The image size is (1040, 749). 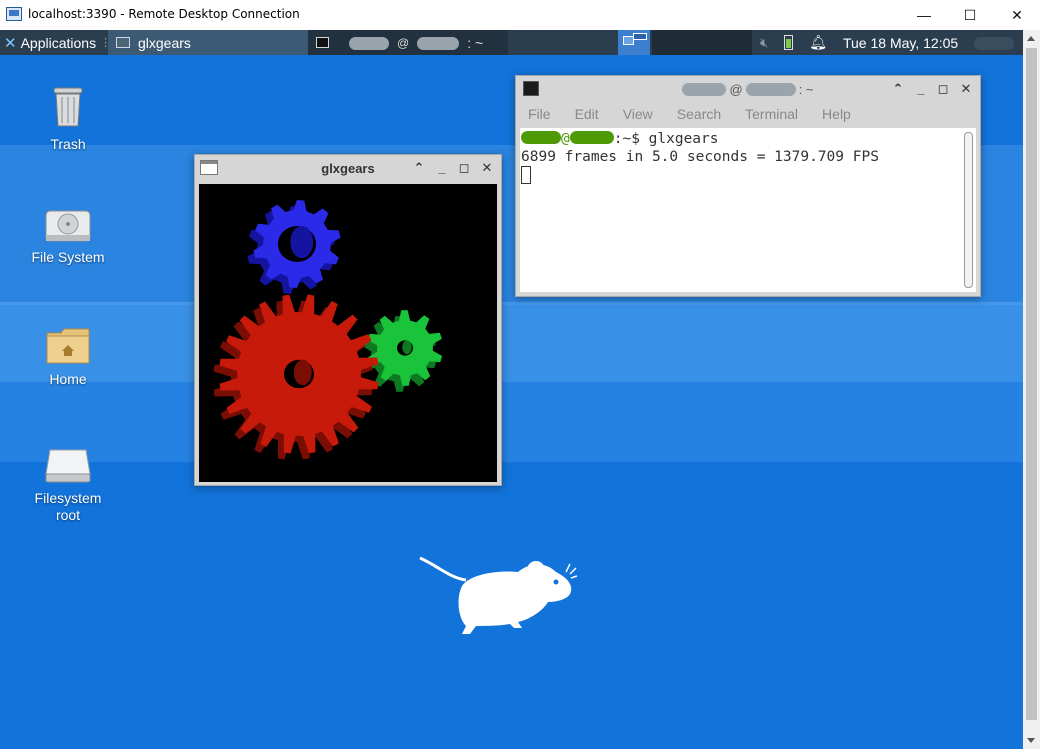 I want to click on terminal-title: @ : ~, so click(x=748, y=89).